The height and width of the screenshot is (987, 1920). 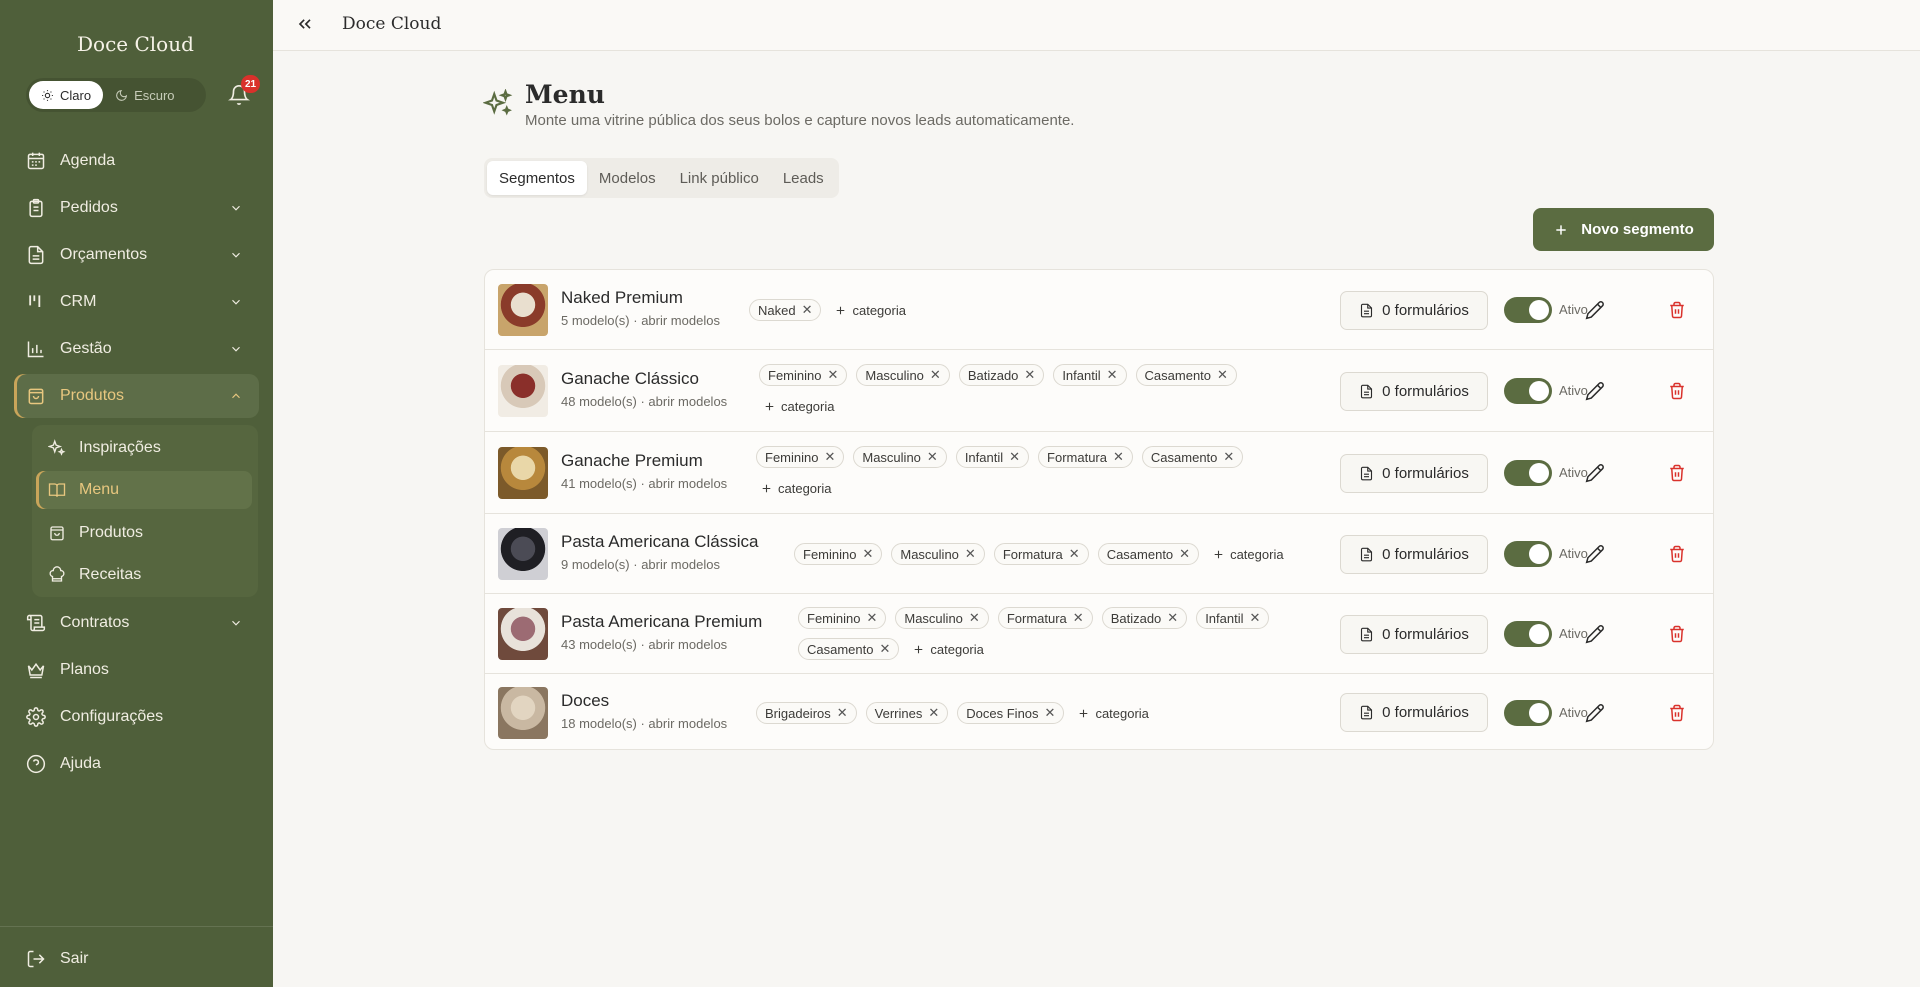 I want to click on submenu-receitas: Receitas, so click(x=144, y=575).